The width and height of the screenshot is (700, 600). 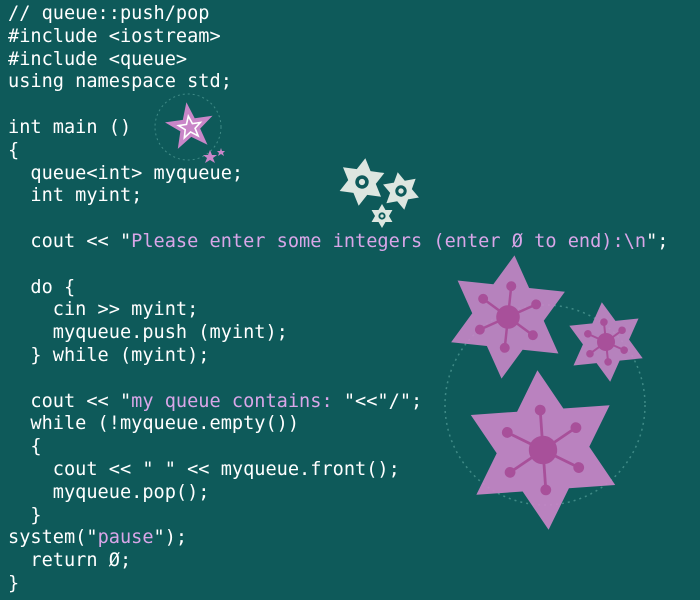 I want to click on code-token: queue<int> myqueue;, so click(x=126, y=173).